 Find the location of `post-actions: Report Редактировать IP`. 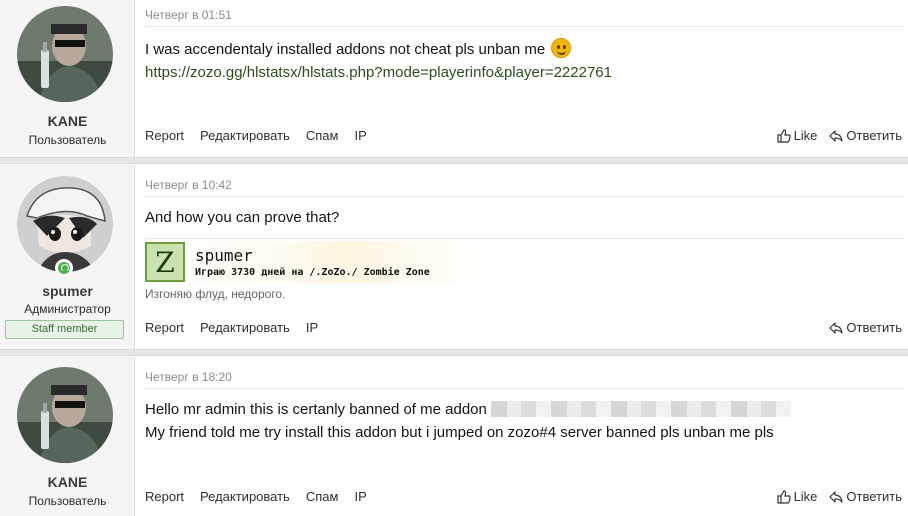

post-actions: Report Редактировать IP is located at coordinates (231, 327).